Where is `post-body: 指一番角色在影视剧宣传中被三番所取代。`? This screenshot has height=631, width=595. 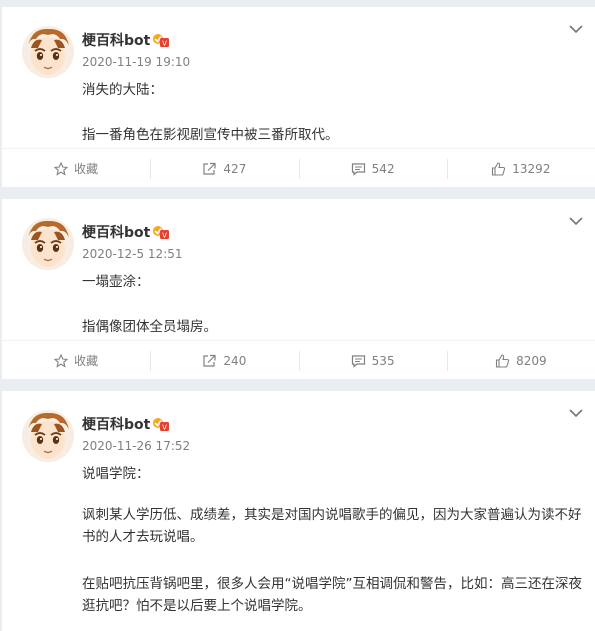 post-body: 指一番角色在影视剧宣传中被三番所取代。 is located at coordinates (210, 135).